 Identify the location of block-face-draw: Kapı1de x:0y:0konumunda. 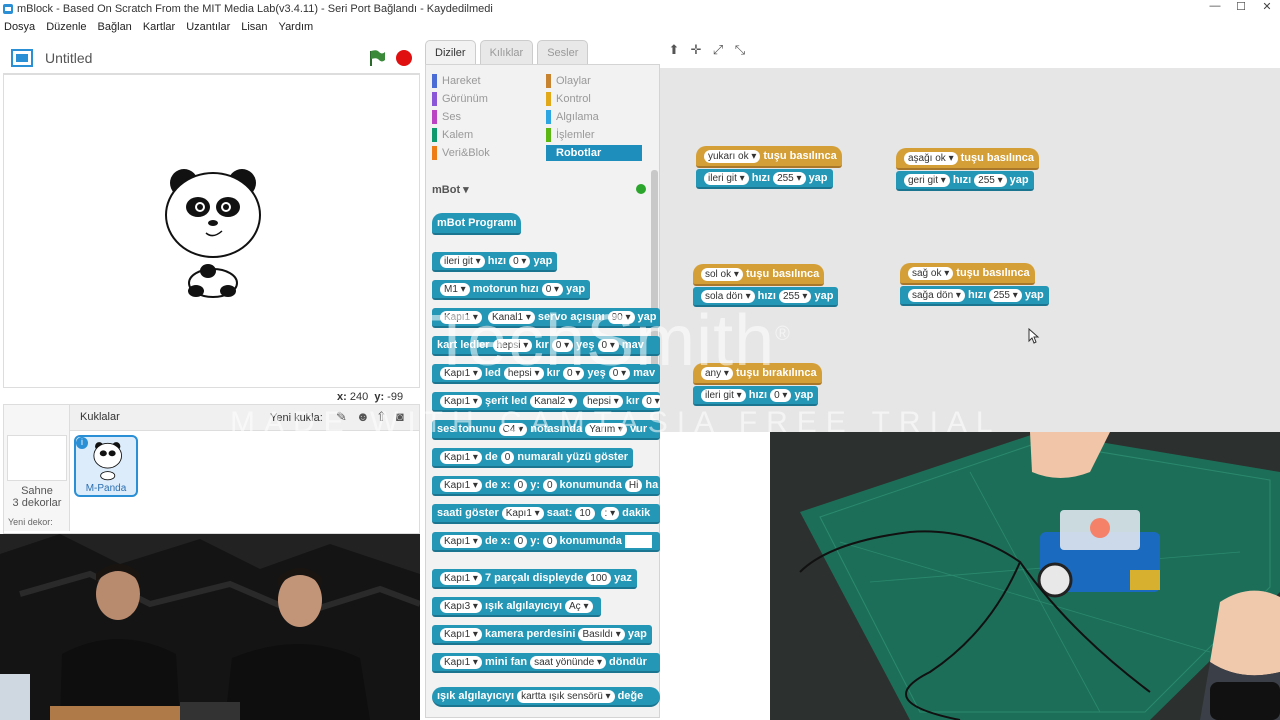
(546, 542).